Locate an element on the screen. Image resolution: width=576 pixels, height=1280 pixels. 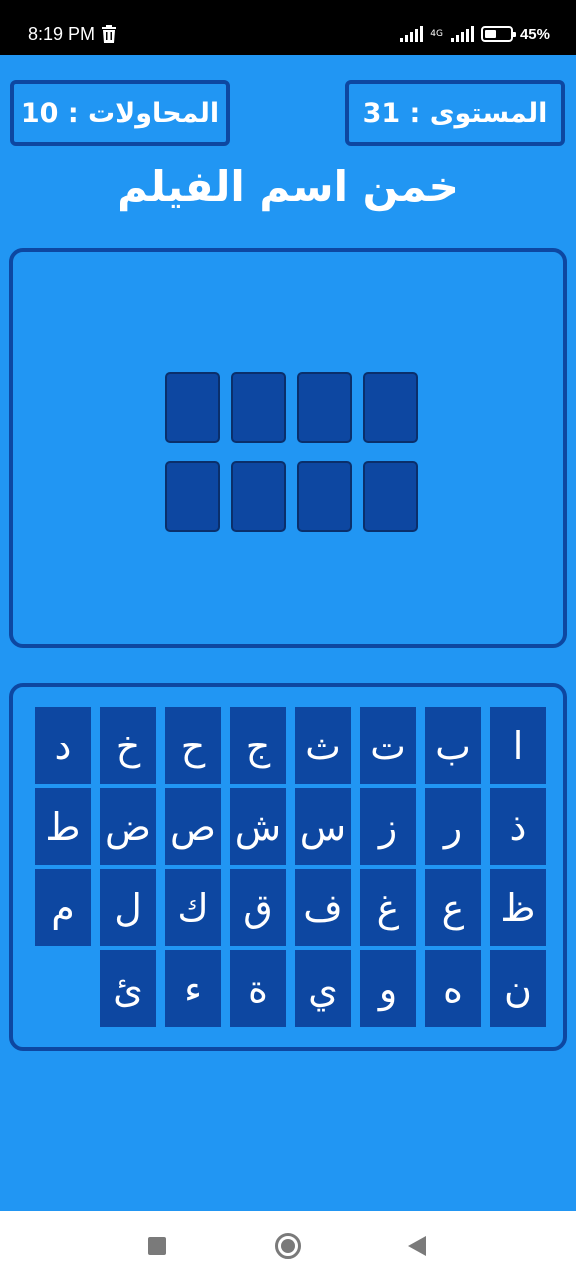
letter-key: ظ is located at coordinates (518, 907).